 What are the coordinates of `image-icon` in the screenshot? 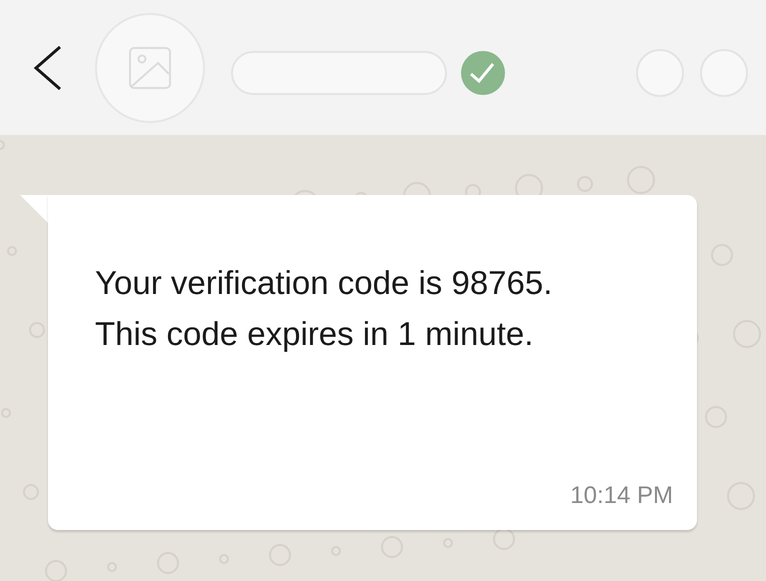 It's located at (150, 68).